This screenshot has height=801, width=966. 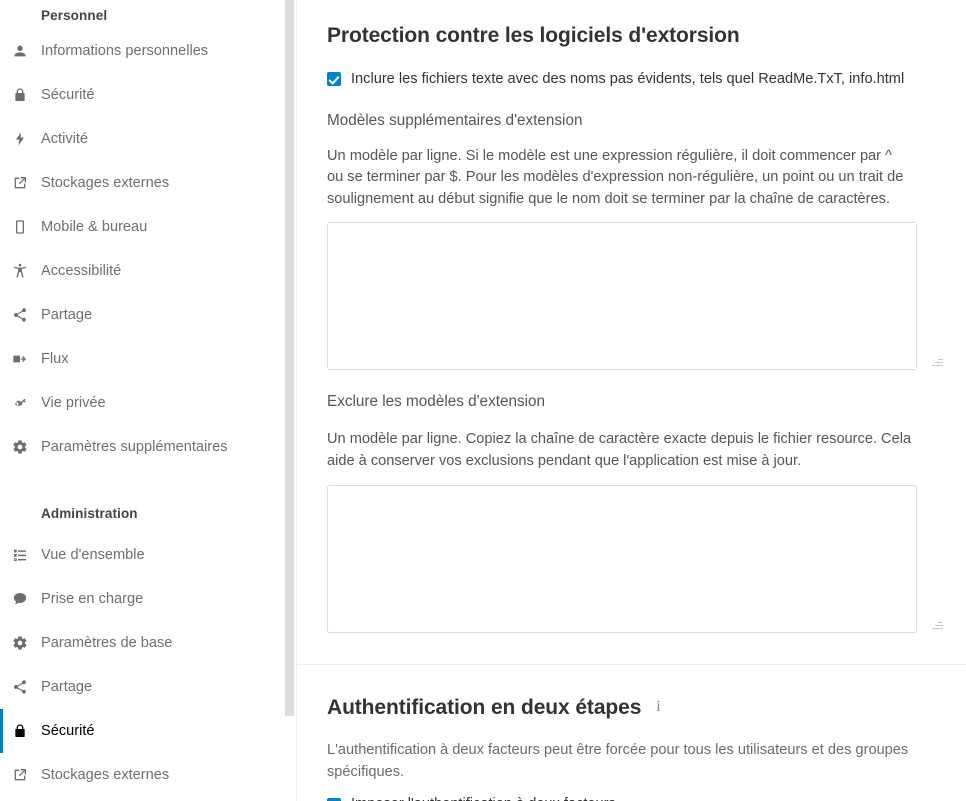 What do you see at coordinates (334, 799) in the screenshot?
I see `enforce-two-factor-checkbox` at bounding box center [334, 799].